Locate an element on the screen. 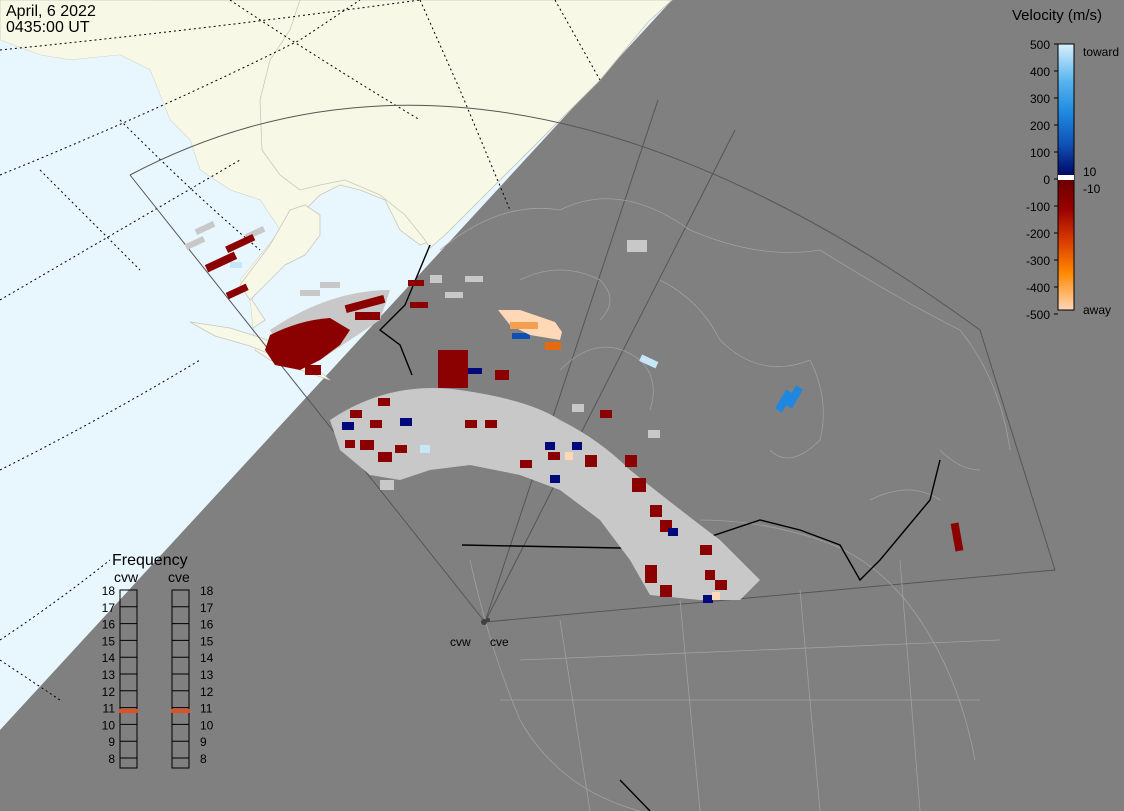 The height and width of the screenshot is (811, 1124). time-label: 0435:00 UT is located at coordinates (48, 27).